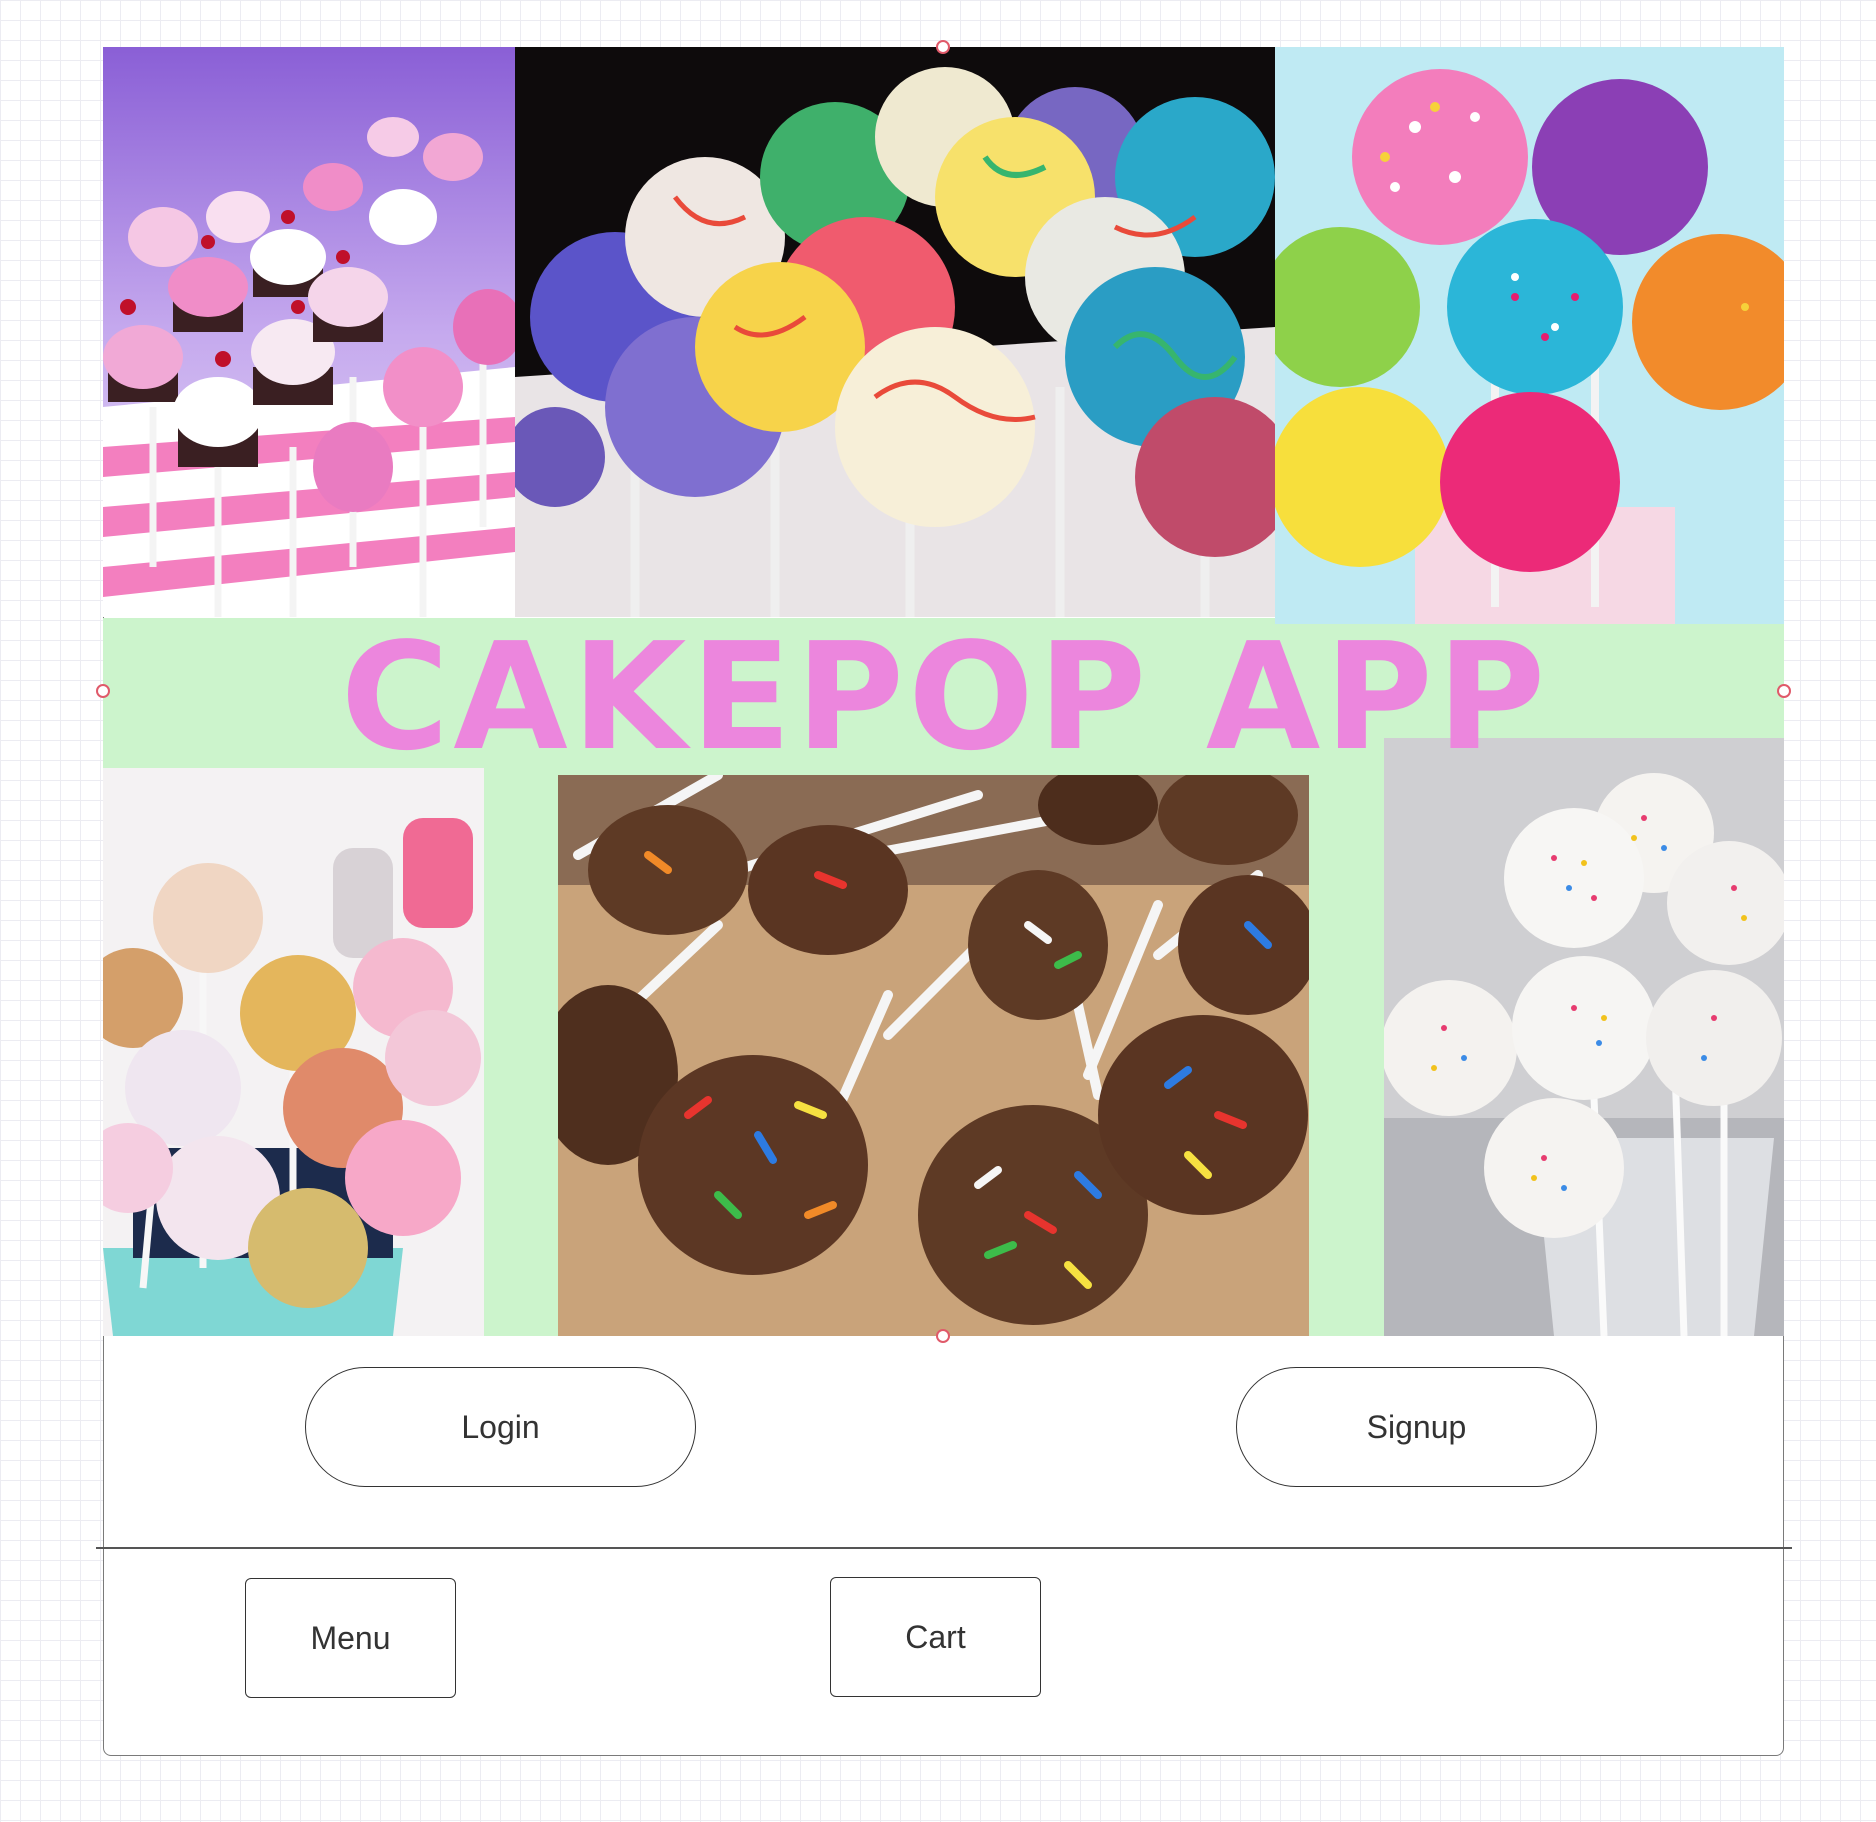 This screenshot has height=1822, width=1876. What do you see at coordinates (293, 1052) in the screenshot?
I see `photo-pastel-bucket-cakepops` at bounding box center [293, 1052].